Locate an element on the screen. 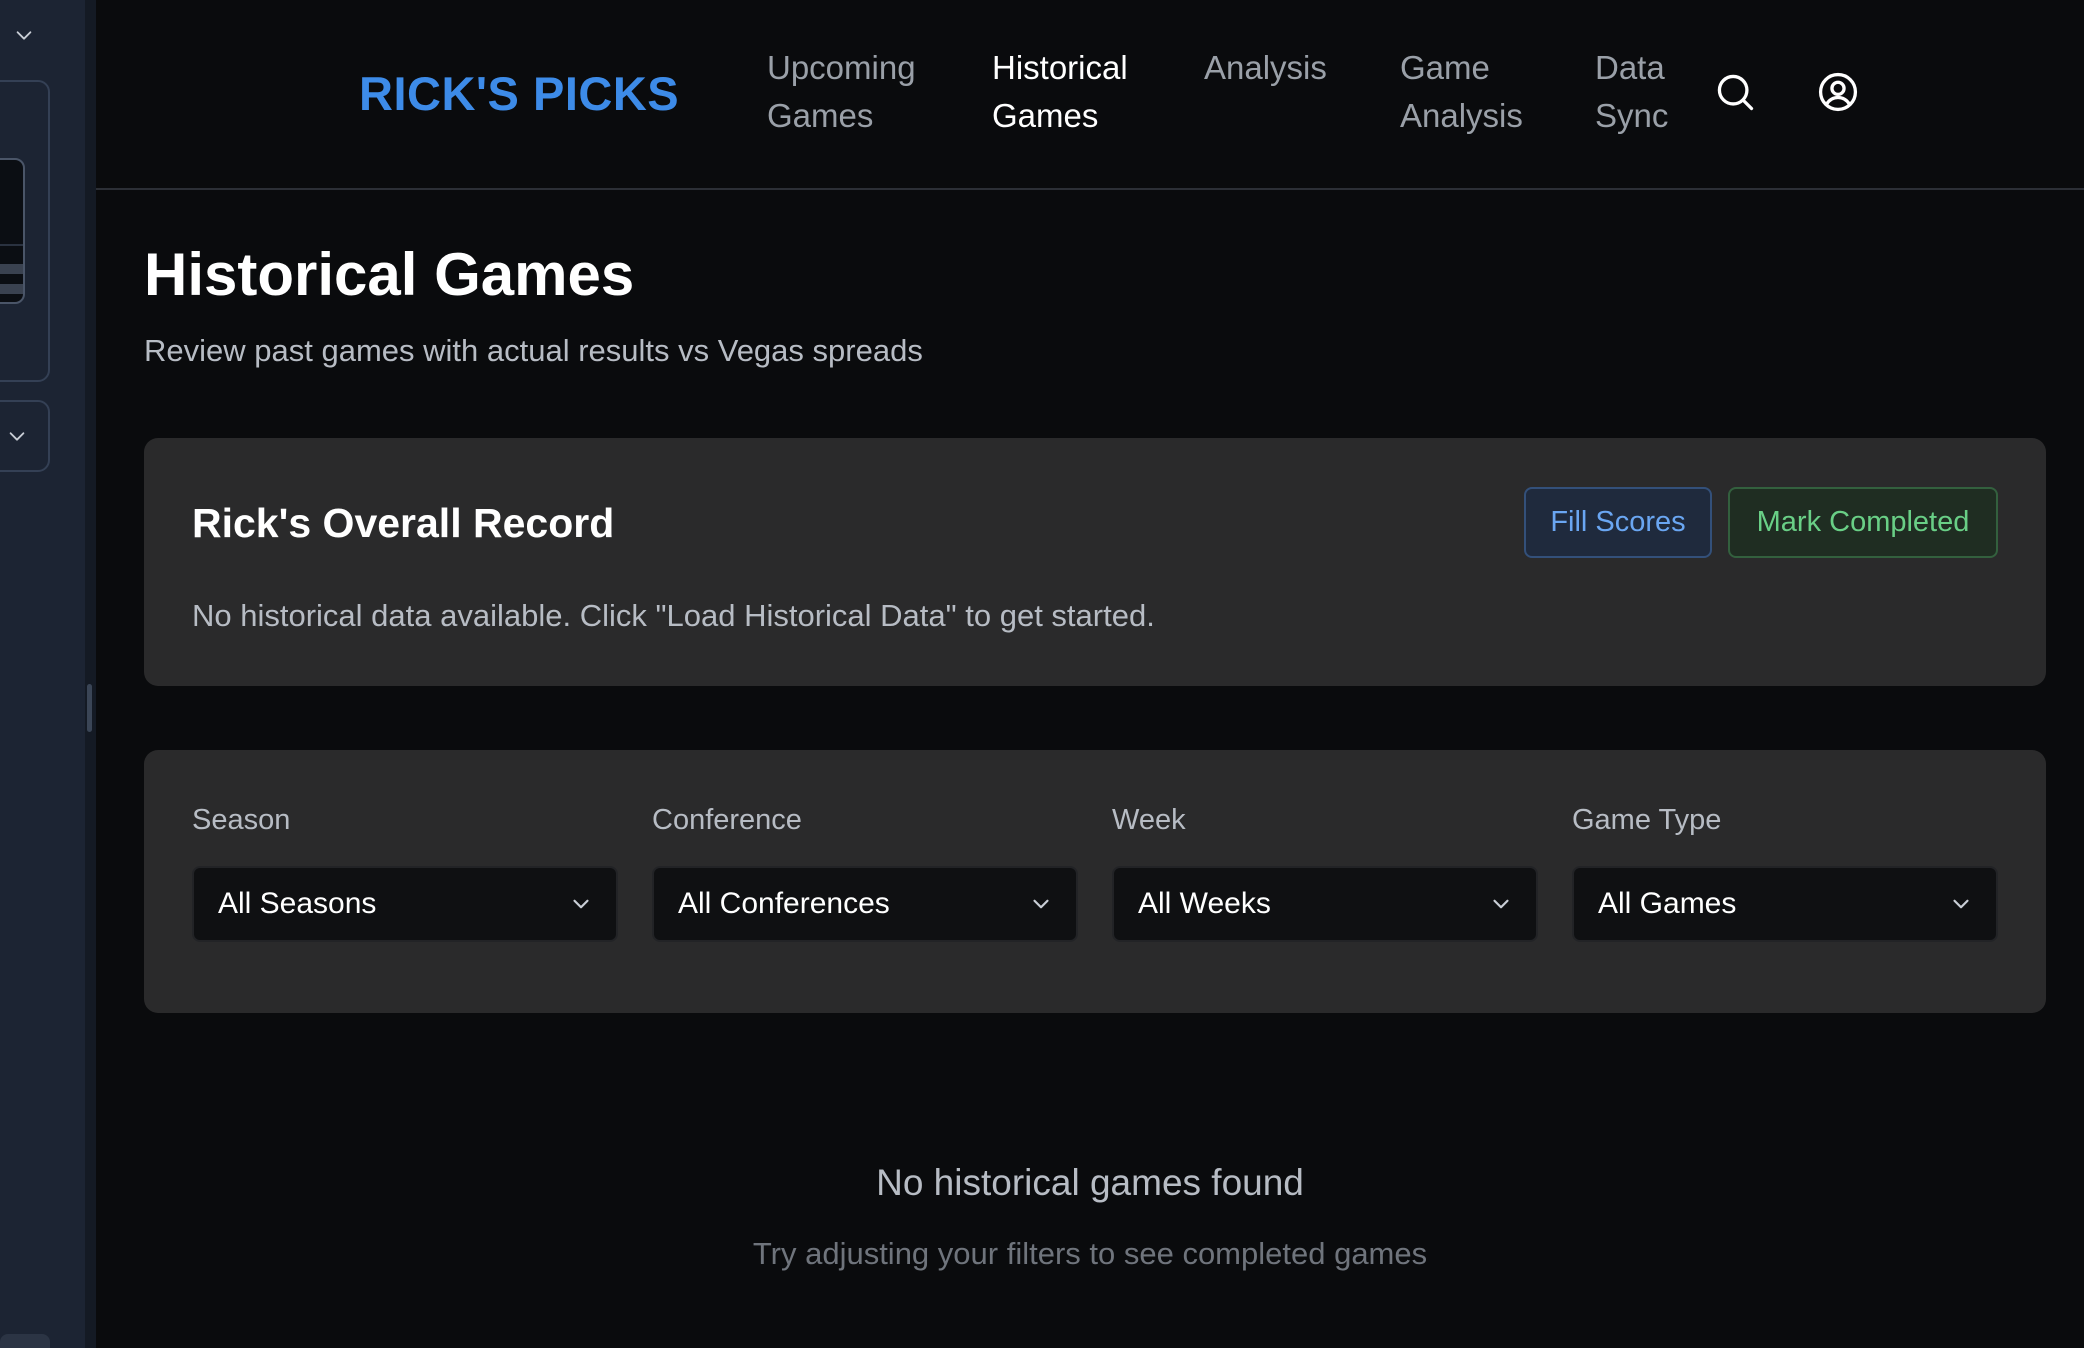 The width and height of the screenshot is (2084, 1348). mark-completed-button: Mark Completed is located at coordinates (1863, 522).